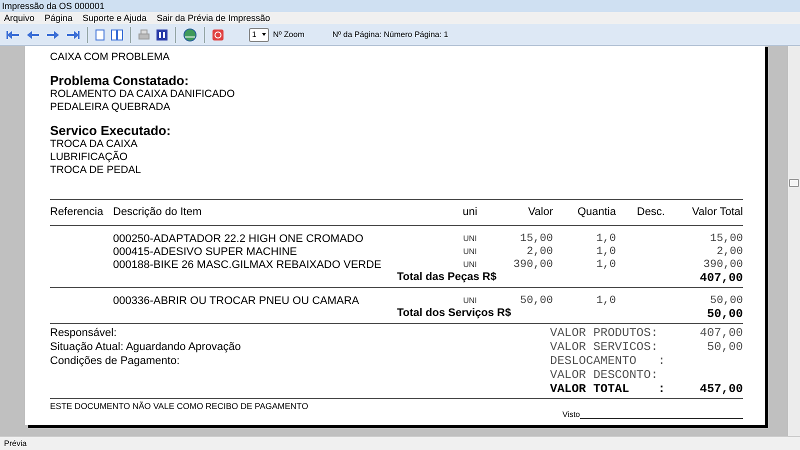  I want to click on item-description: 000188-BIKE 26 MASC.GILMAX REBAIXADO VERDE, so click(247, 265).